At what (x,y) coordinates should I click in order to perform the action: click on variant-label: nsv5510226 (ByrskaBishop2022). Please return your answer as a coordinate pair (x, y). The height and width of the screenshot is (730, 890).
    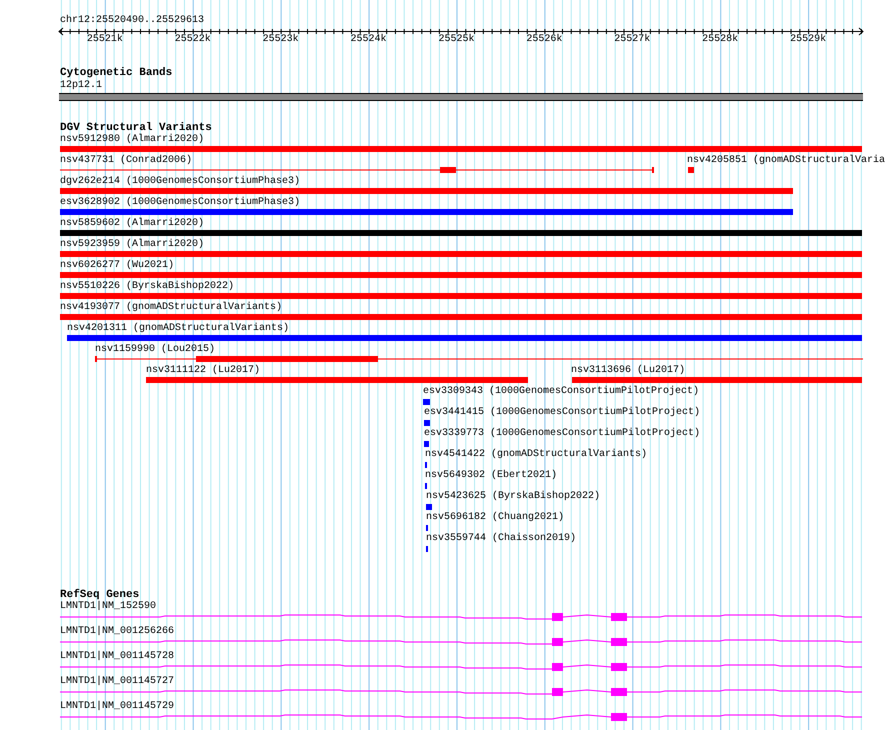
    Looking at the image, I should click on (147, 287).